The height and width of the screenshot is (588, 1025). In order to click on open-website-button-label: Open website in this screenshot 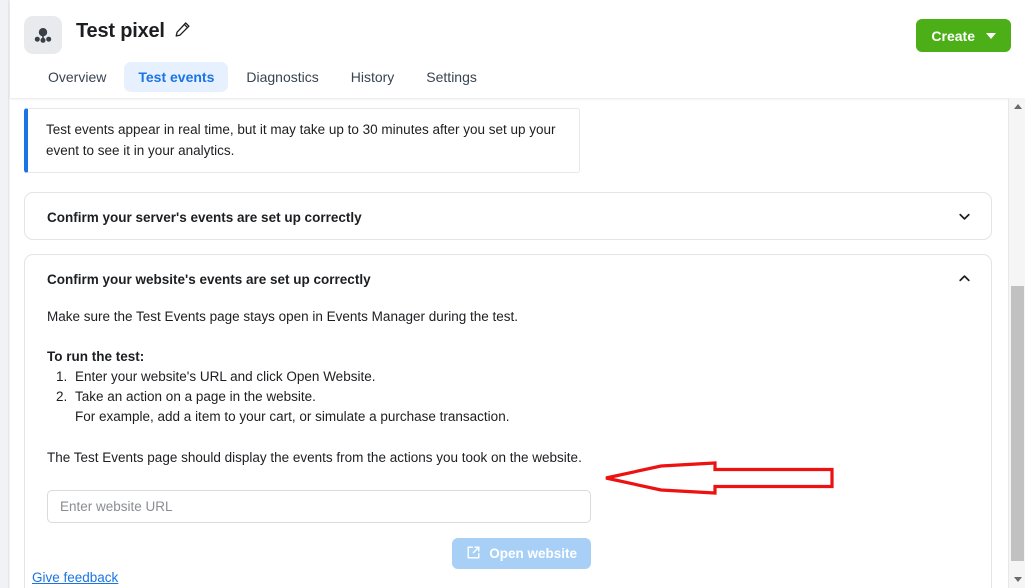, I will do `click(533, 553)`.